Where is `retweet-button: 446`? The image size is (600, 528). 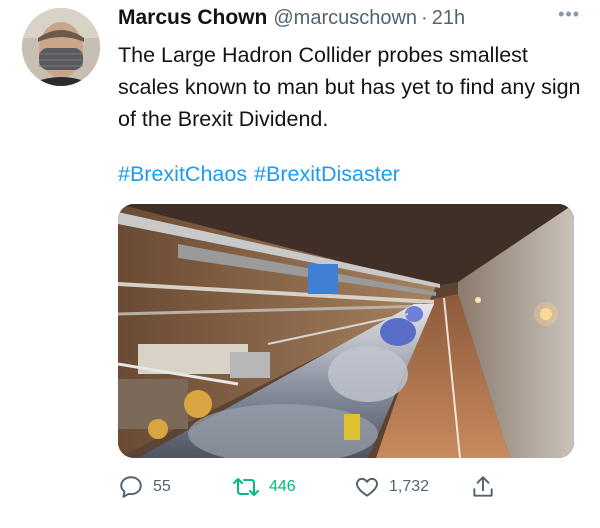
retweet-button: 446 is located at coordinates (264, 487).